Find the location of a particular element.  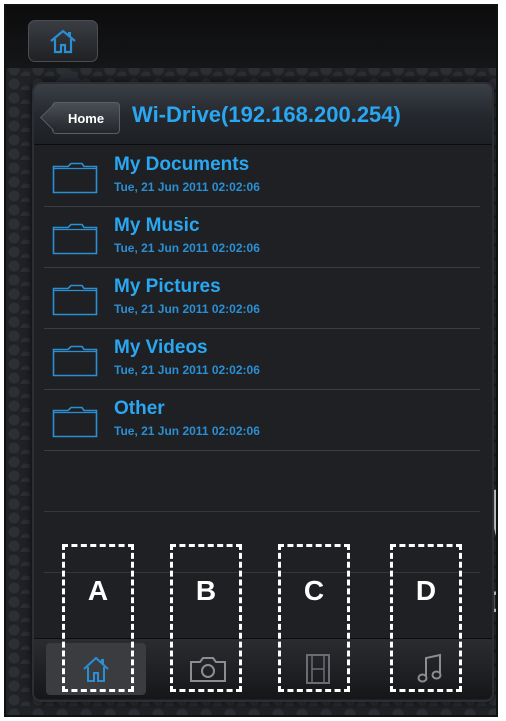

folder-name: My Music is located at coordinates (157, 225).